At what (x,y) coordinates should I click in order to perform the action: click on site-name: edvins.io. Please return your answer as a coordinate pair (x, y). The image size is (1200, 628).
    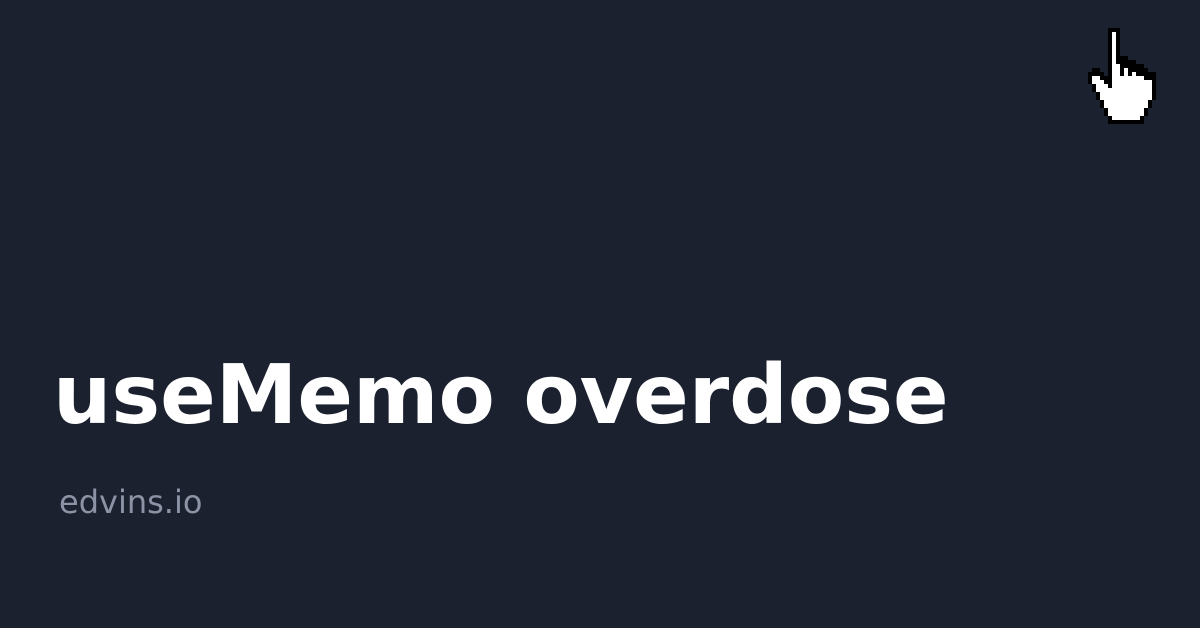
    Looking at the image, I should click on (131, 502).